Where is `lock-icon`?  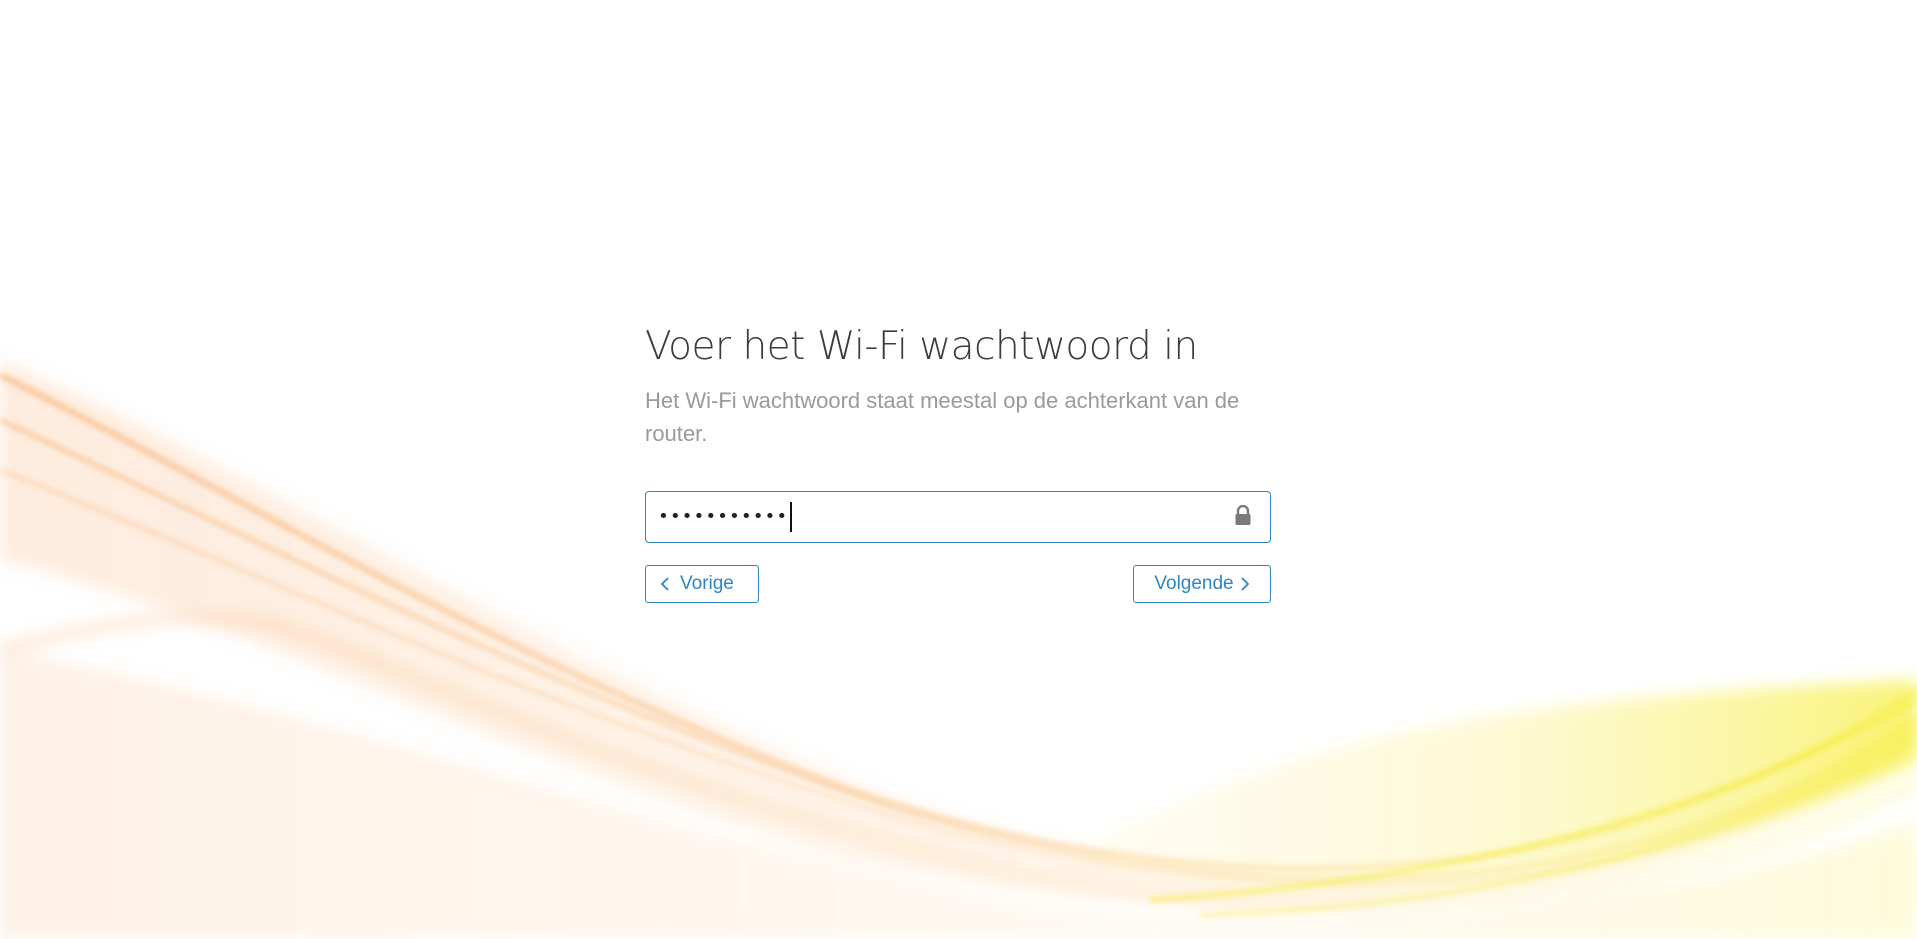
lock-icon is located at coordinates (1243, 515).